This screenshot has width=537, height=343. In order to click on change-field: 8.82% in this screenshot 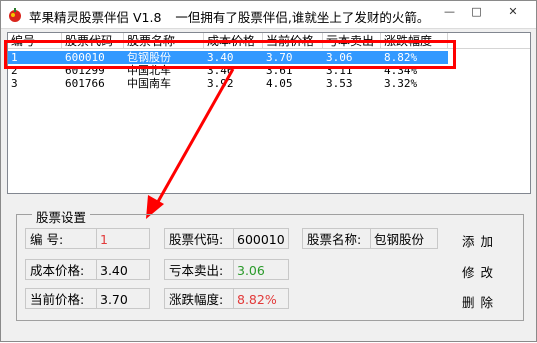, I will do `click(261, 298)`.